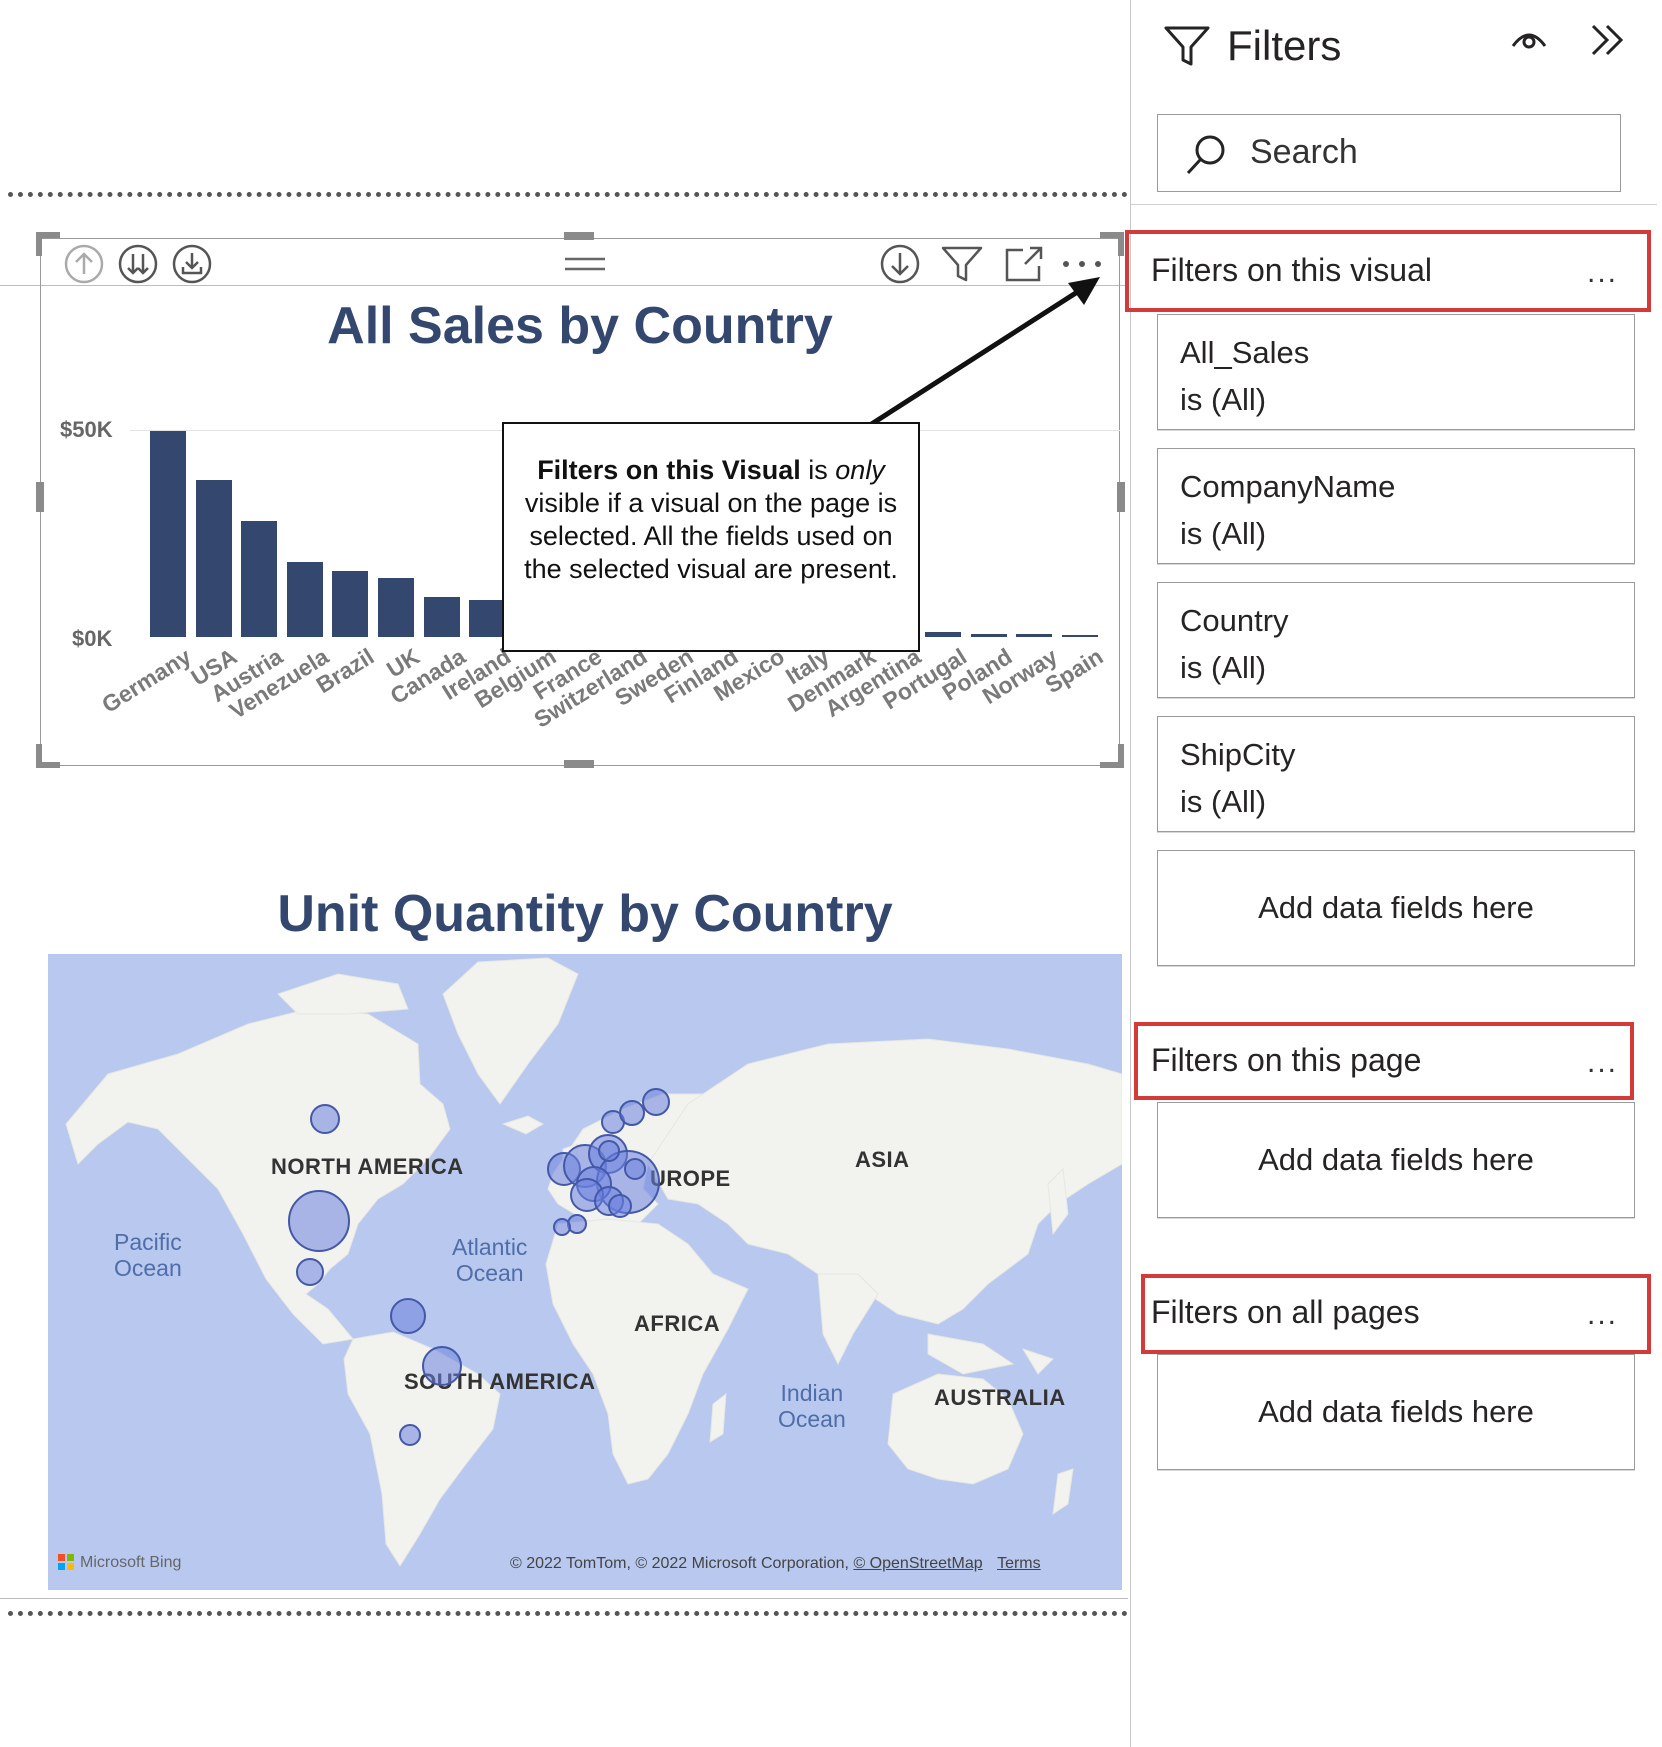  I want to click on filter-icon, so click(1187, 48).